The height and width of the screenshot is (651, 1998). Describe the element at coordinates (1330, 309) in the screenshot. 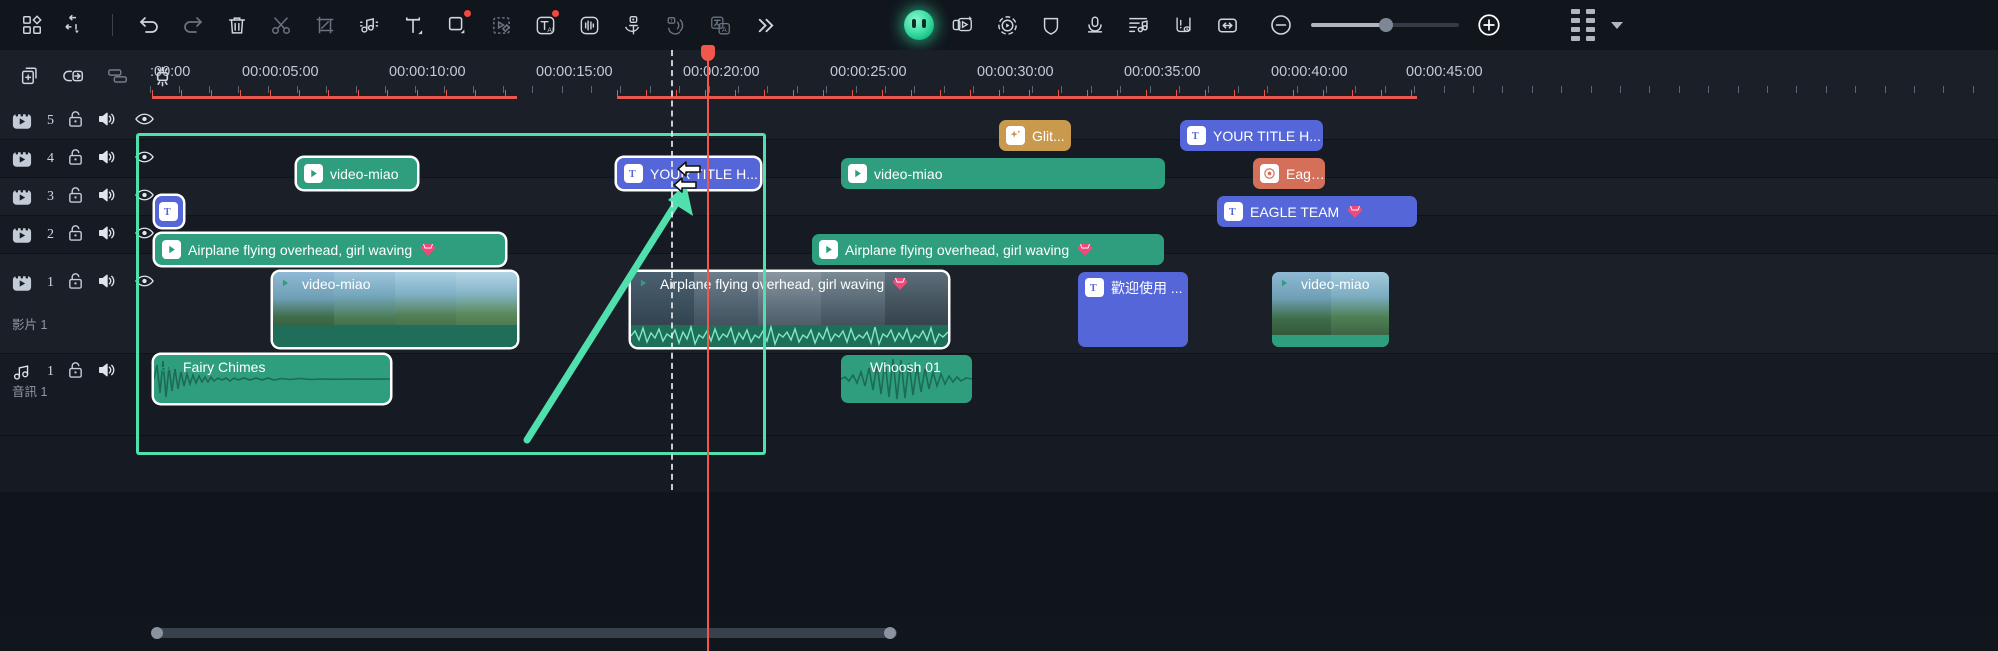

I see `video-clip-miao-thumb-2: video-miao` at that location.